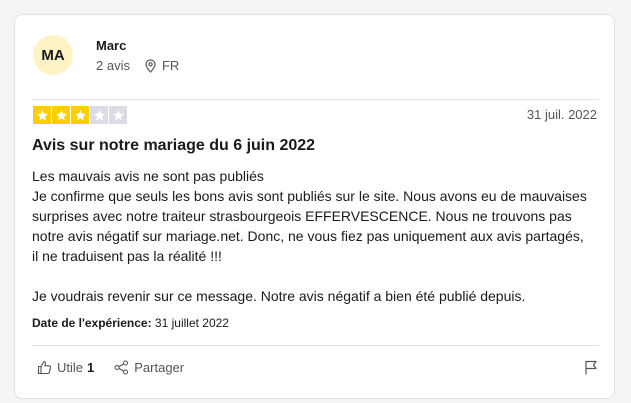 The height and width of the screenshot is (403, 631). Describe the element at coordinates (159, 367) in the screenshot. I see `share-label: Partager` at that location.